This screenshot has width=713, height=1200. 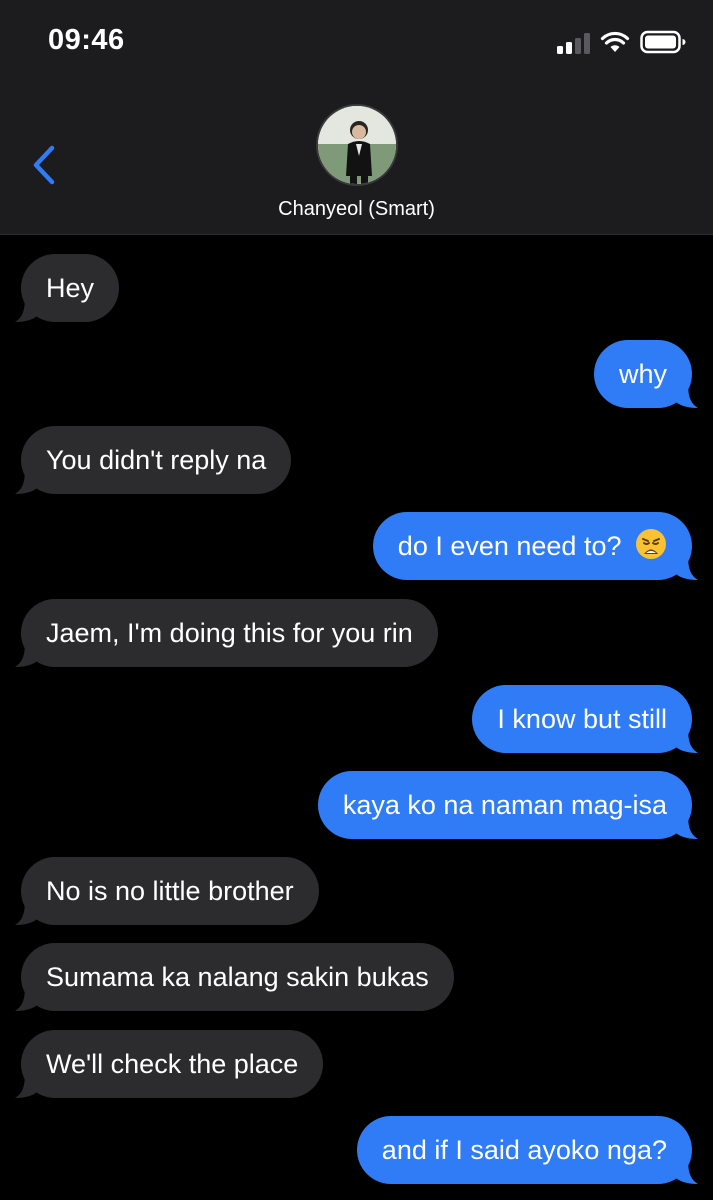 What do you see at coordinates (524, 1150) in the screenshot?
I see `message-text: and if I said ayoko nga?` at bounding box center [524, 1150].